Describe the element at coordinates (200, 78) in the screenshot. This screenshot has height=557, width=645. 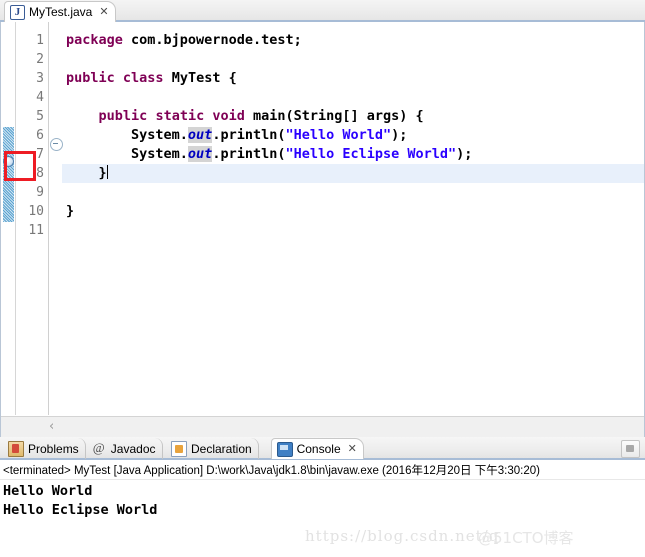
I see `code-token: MyTest {` at that location.